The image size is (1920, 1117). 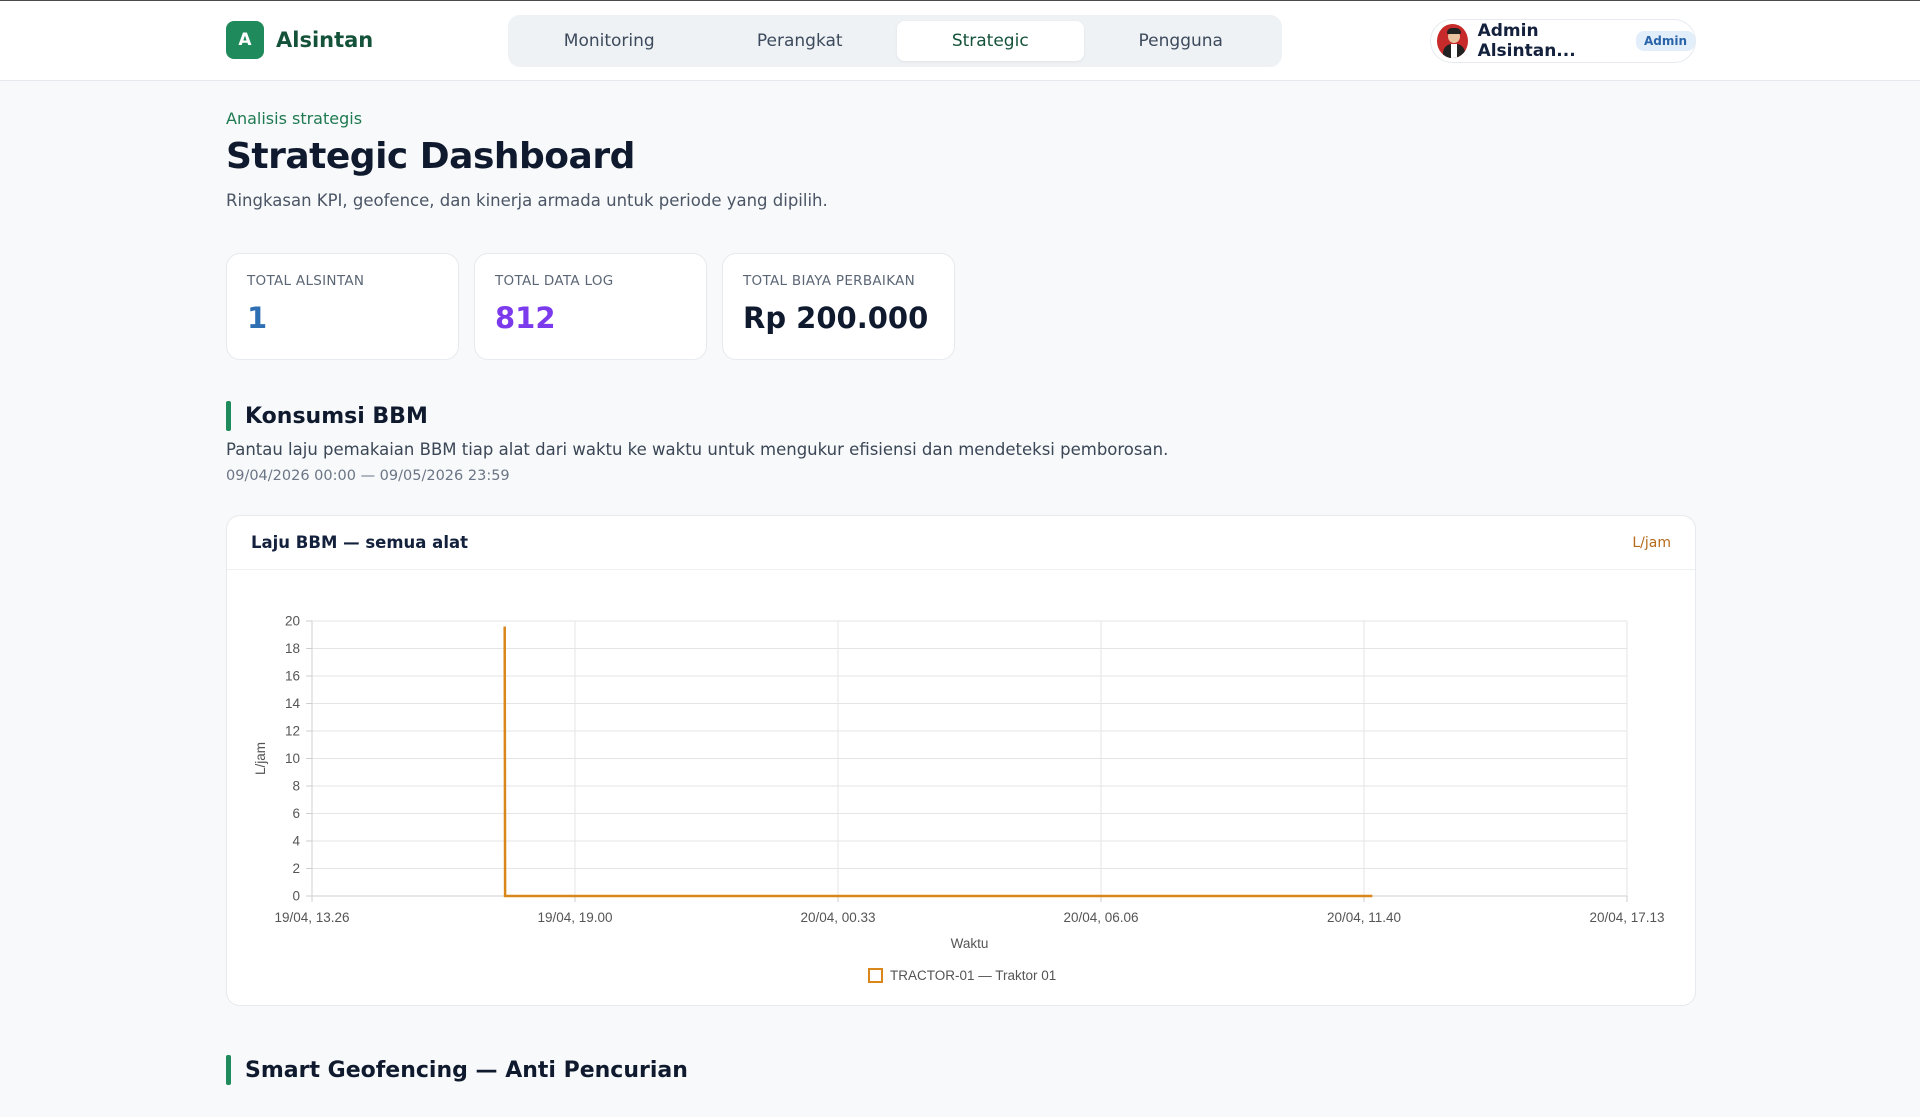 I want to click on y-tick-label: 18, so click(x=292, y=648).